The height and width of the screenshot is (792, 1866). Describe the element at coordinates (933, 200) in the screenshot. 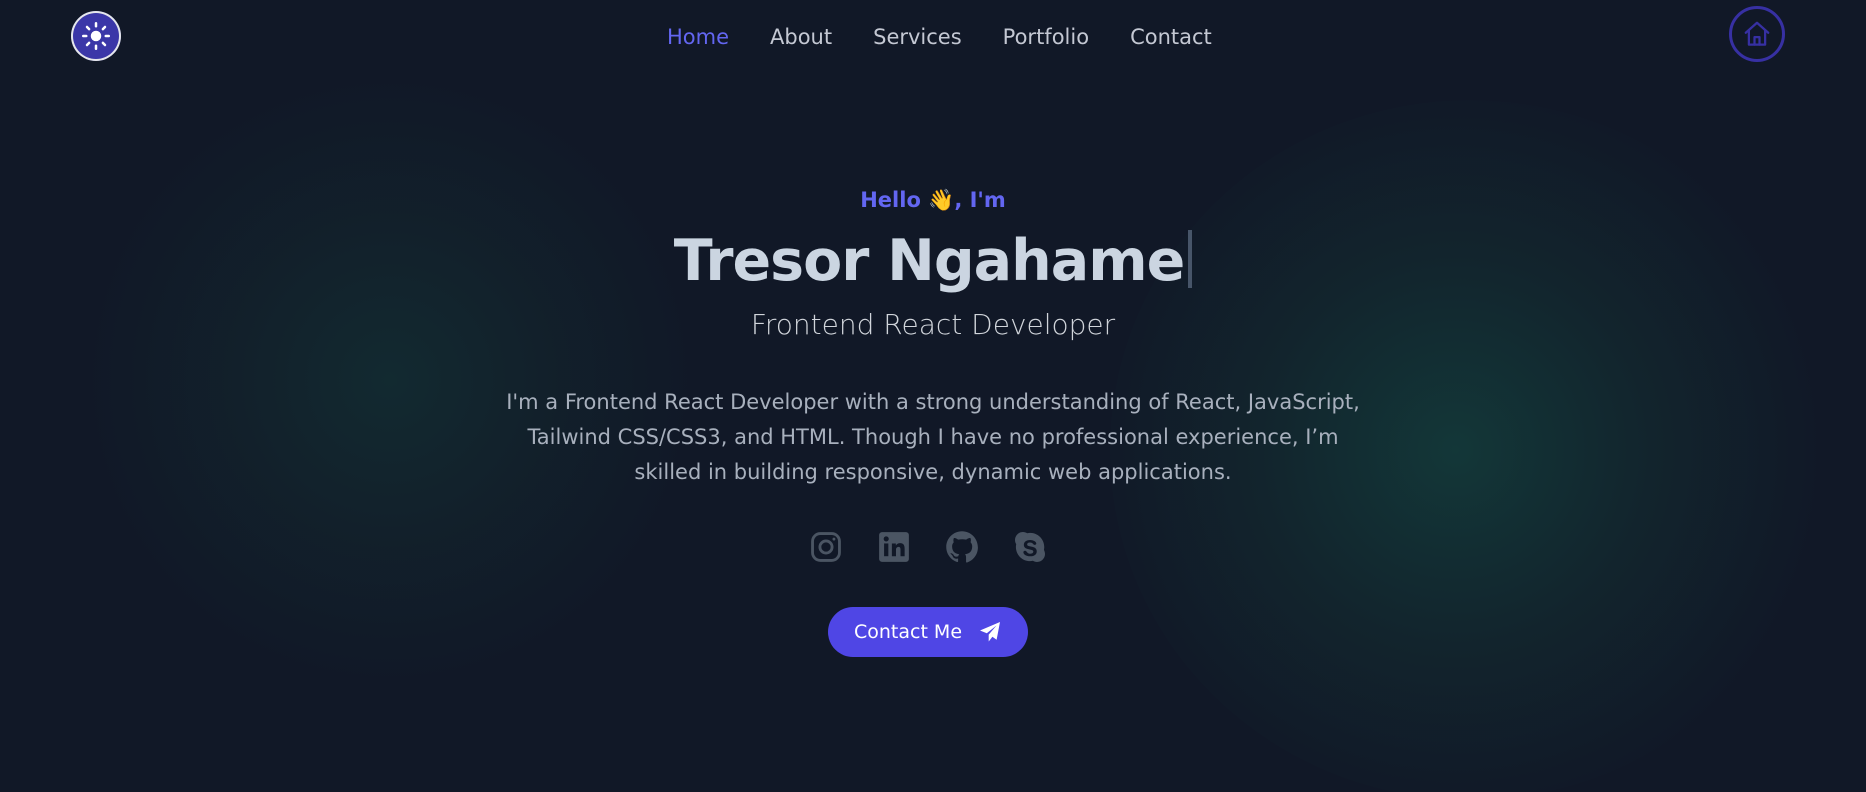

I see `hero-greeting: Hello 👋, I'm` at that location.